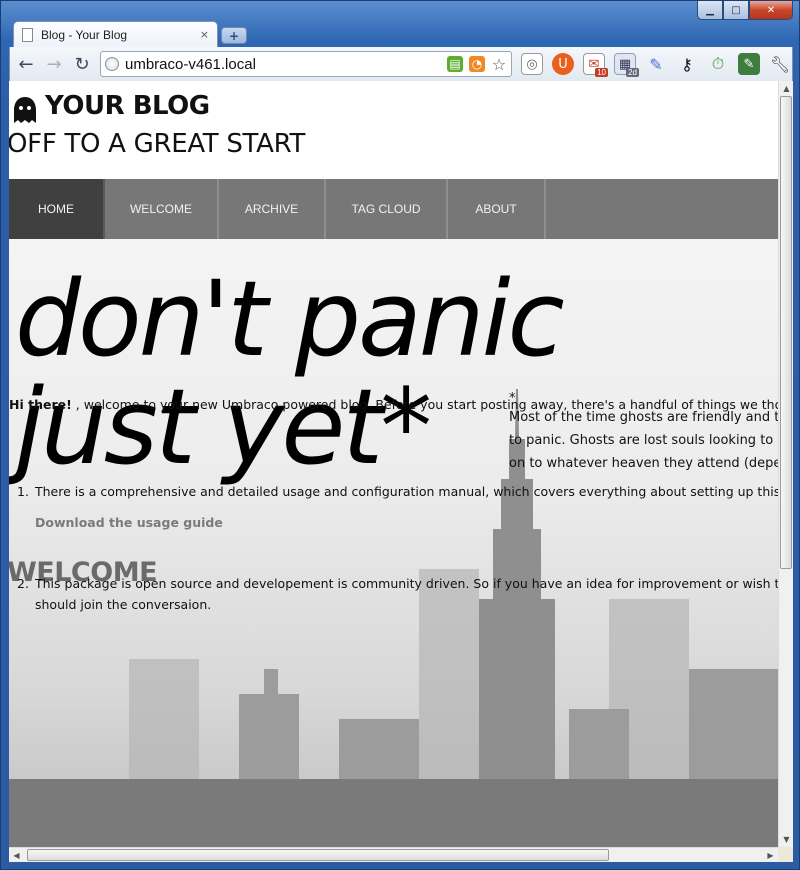  Describe the element at coordinates (234, 35) in the screenshot. I see `new-tab-button: +` at that location.